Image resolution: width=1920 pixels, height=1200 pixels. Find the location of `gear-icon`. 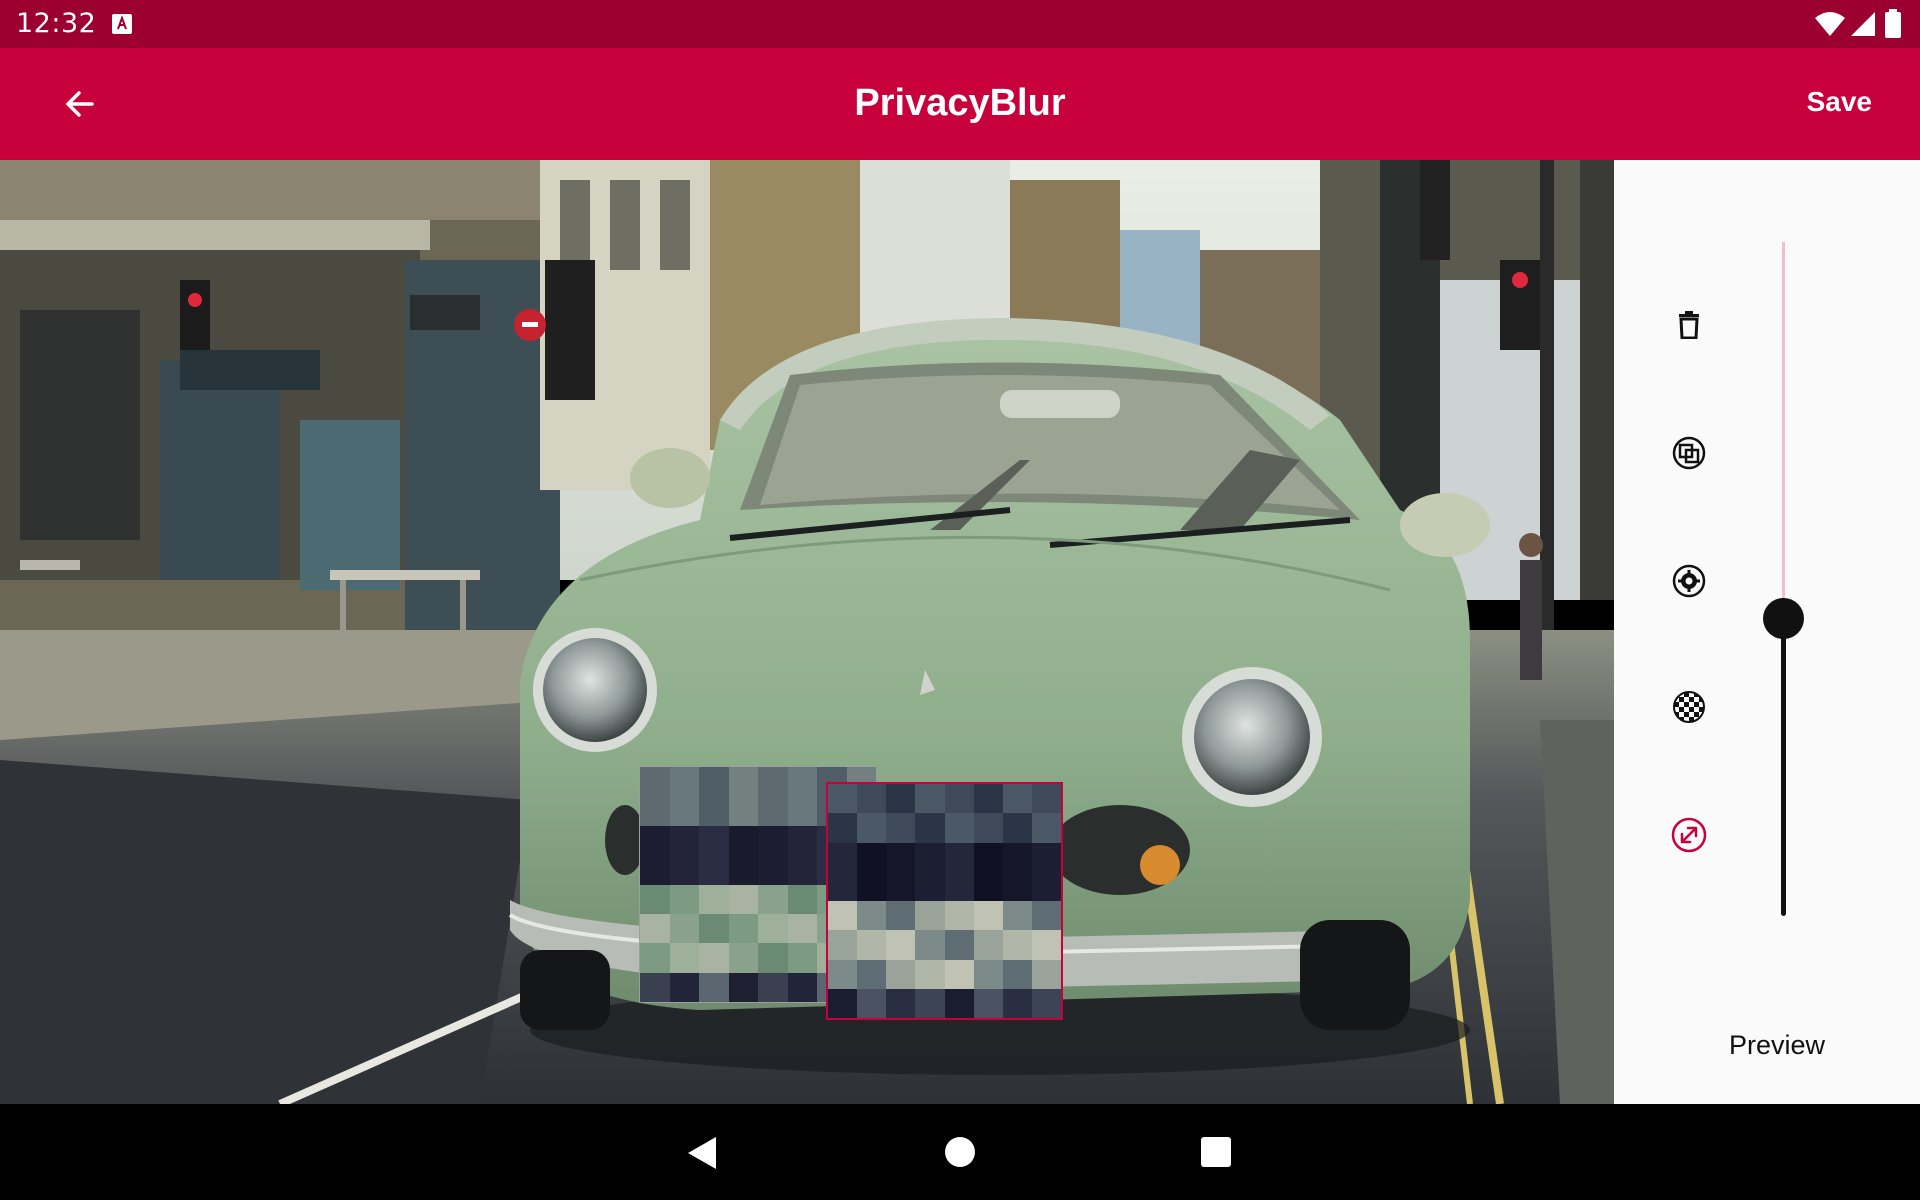

gear-icon is located at coordinates (1689, 581).